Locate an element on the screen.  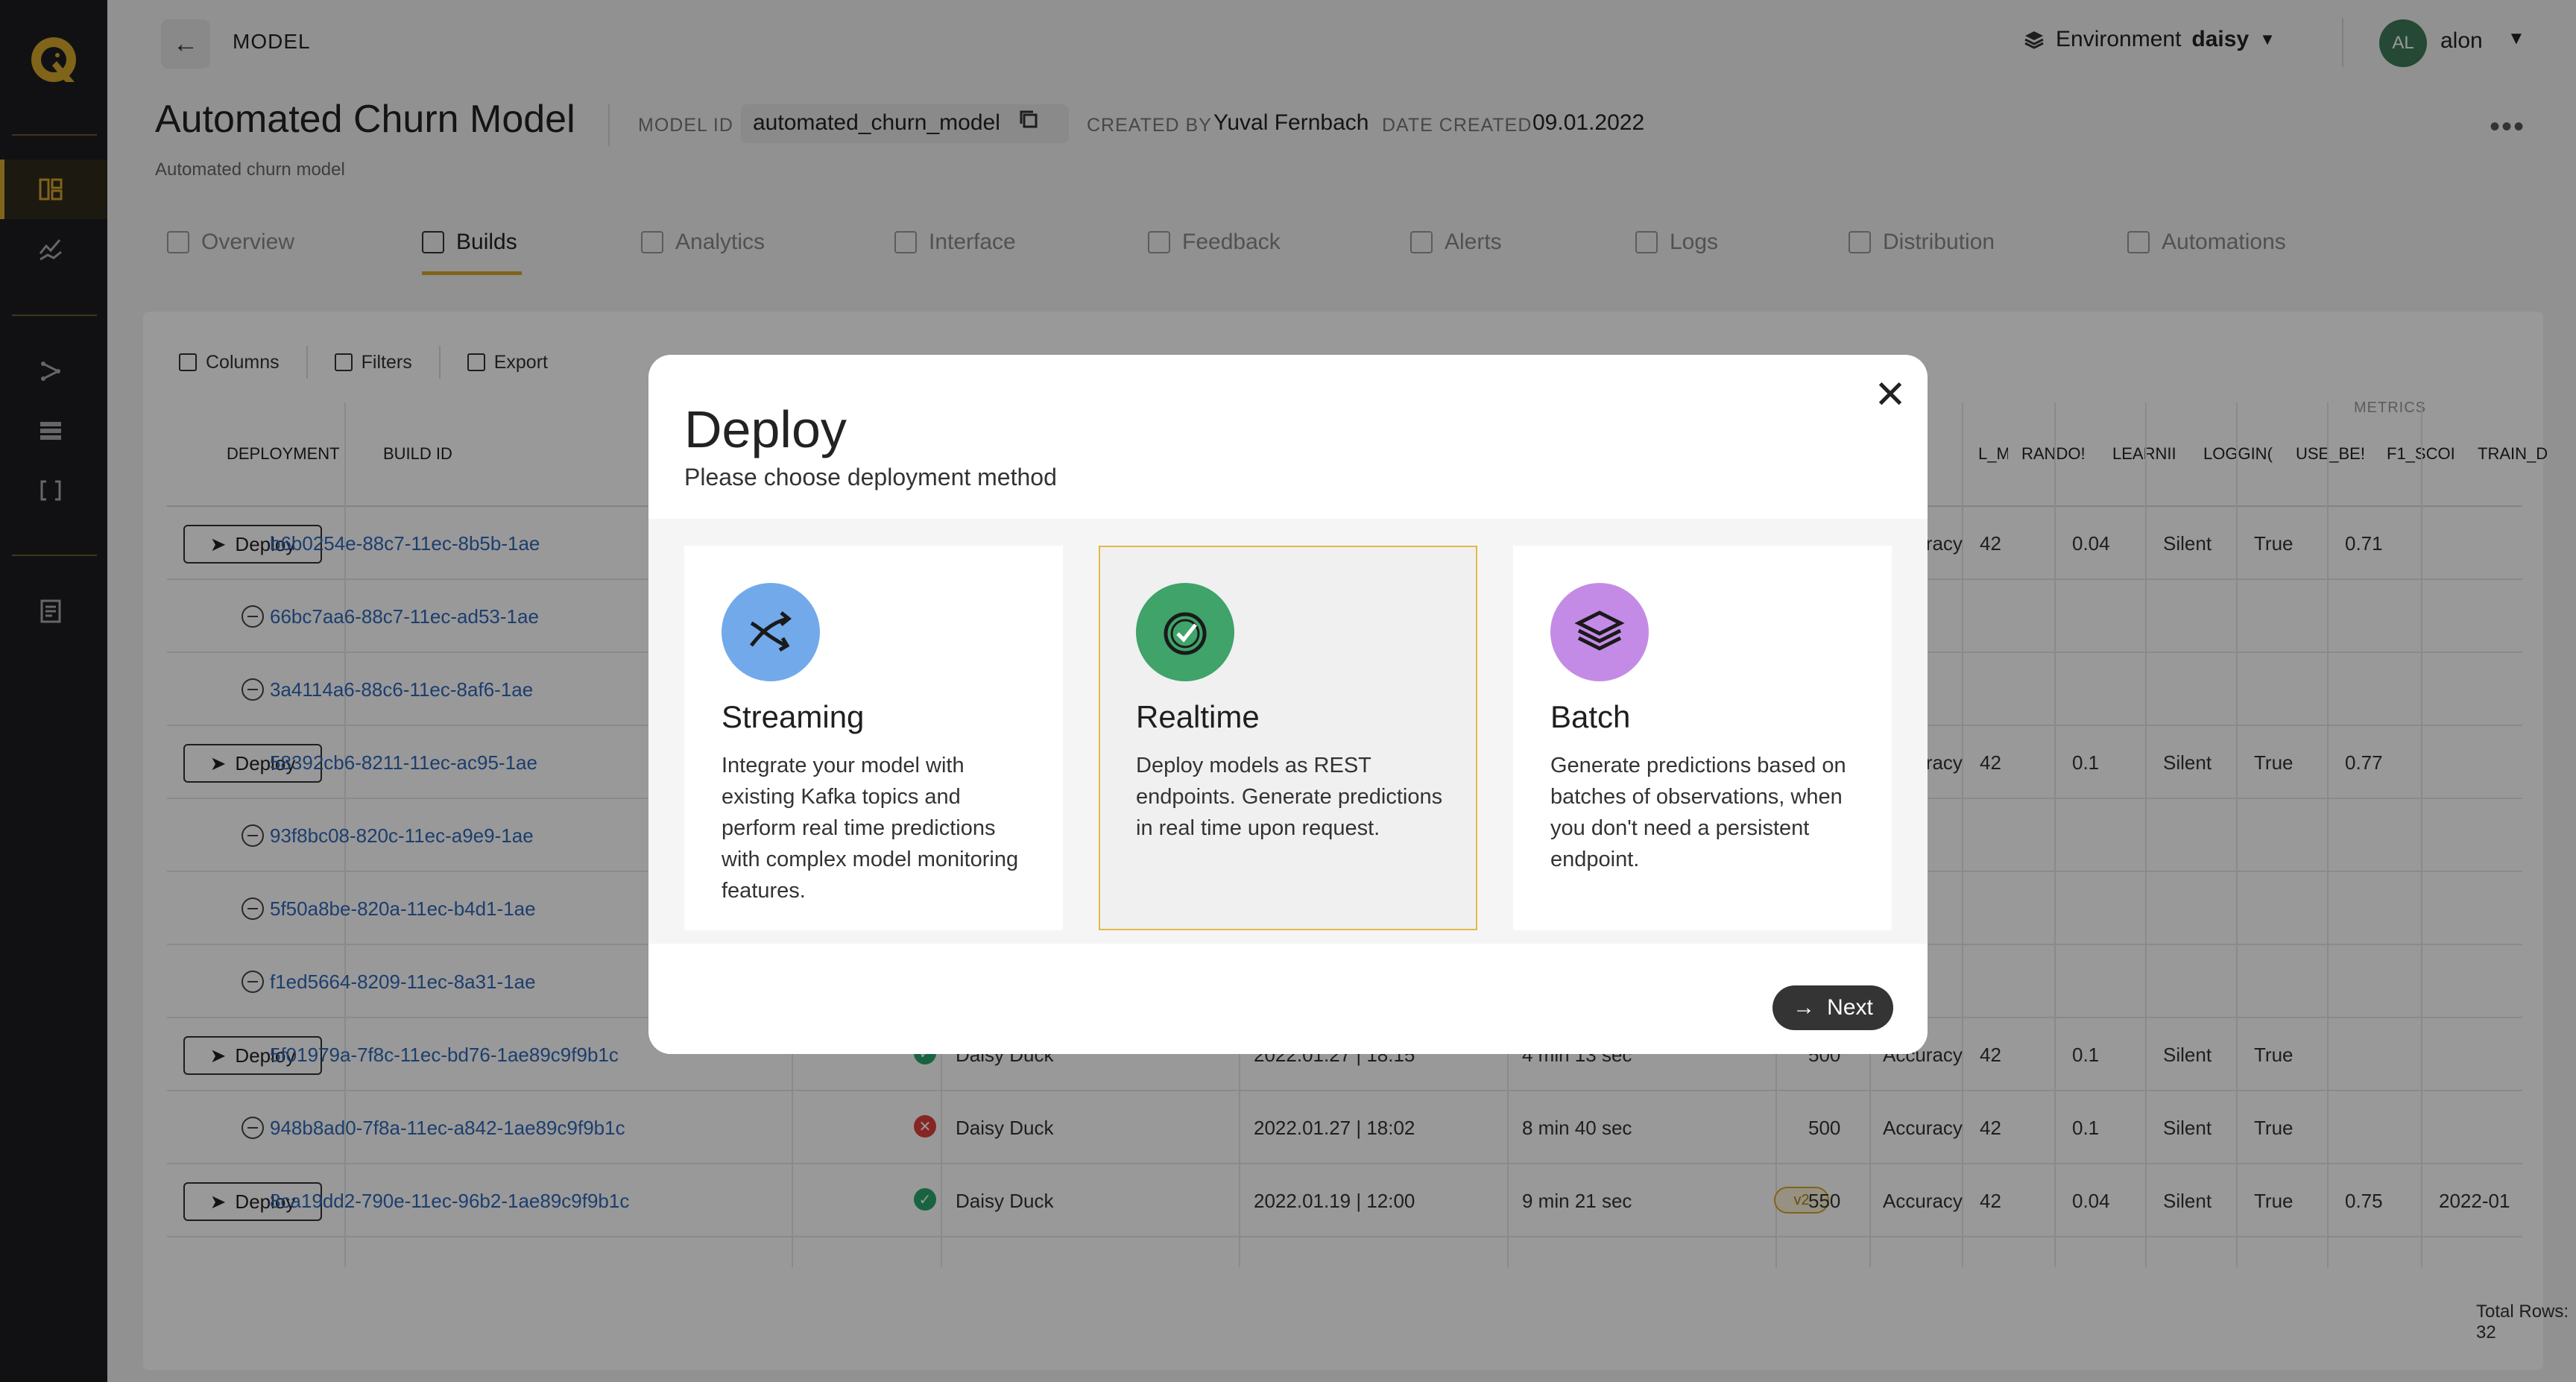
next-label: Next is located at coordinates (1850, 1007).